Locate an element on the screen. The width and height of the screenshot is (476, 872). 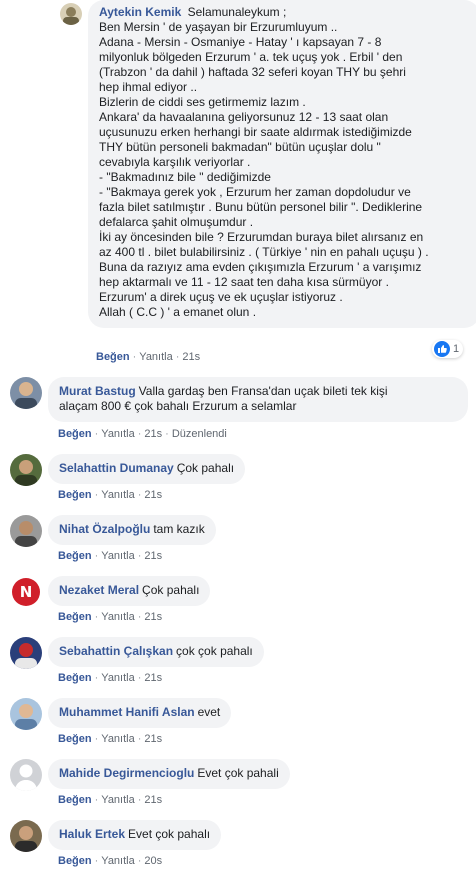
comment-bubble: Selahattin Dumanay Çok pahalı is located at coordinates (147, 469).